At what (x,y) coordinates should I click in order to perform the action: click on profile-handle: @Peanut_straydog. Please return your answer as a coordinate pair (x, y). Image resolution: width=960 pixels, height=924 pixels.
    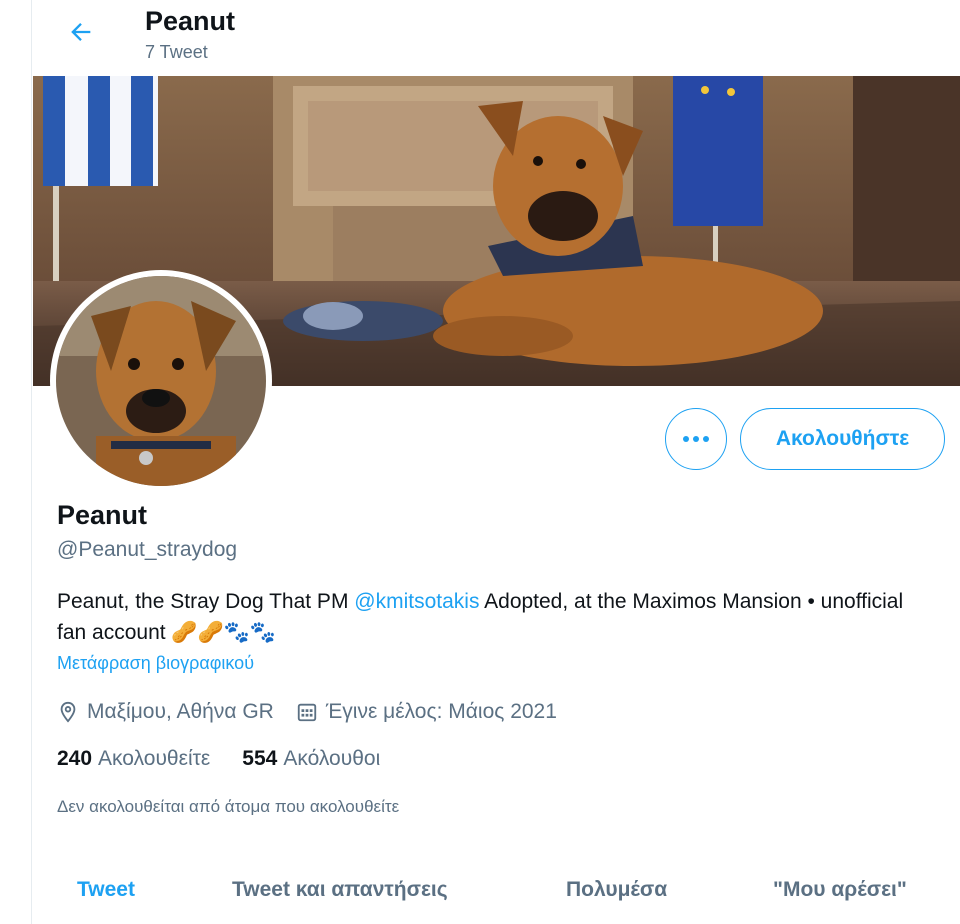
    Looking at the image, I should click on (147, 549).